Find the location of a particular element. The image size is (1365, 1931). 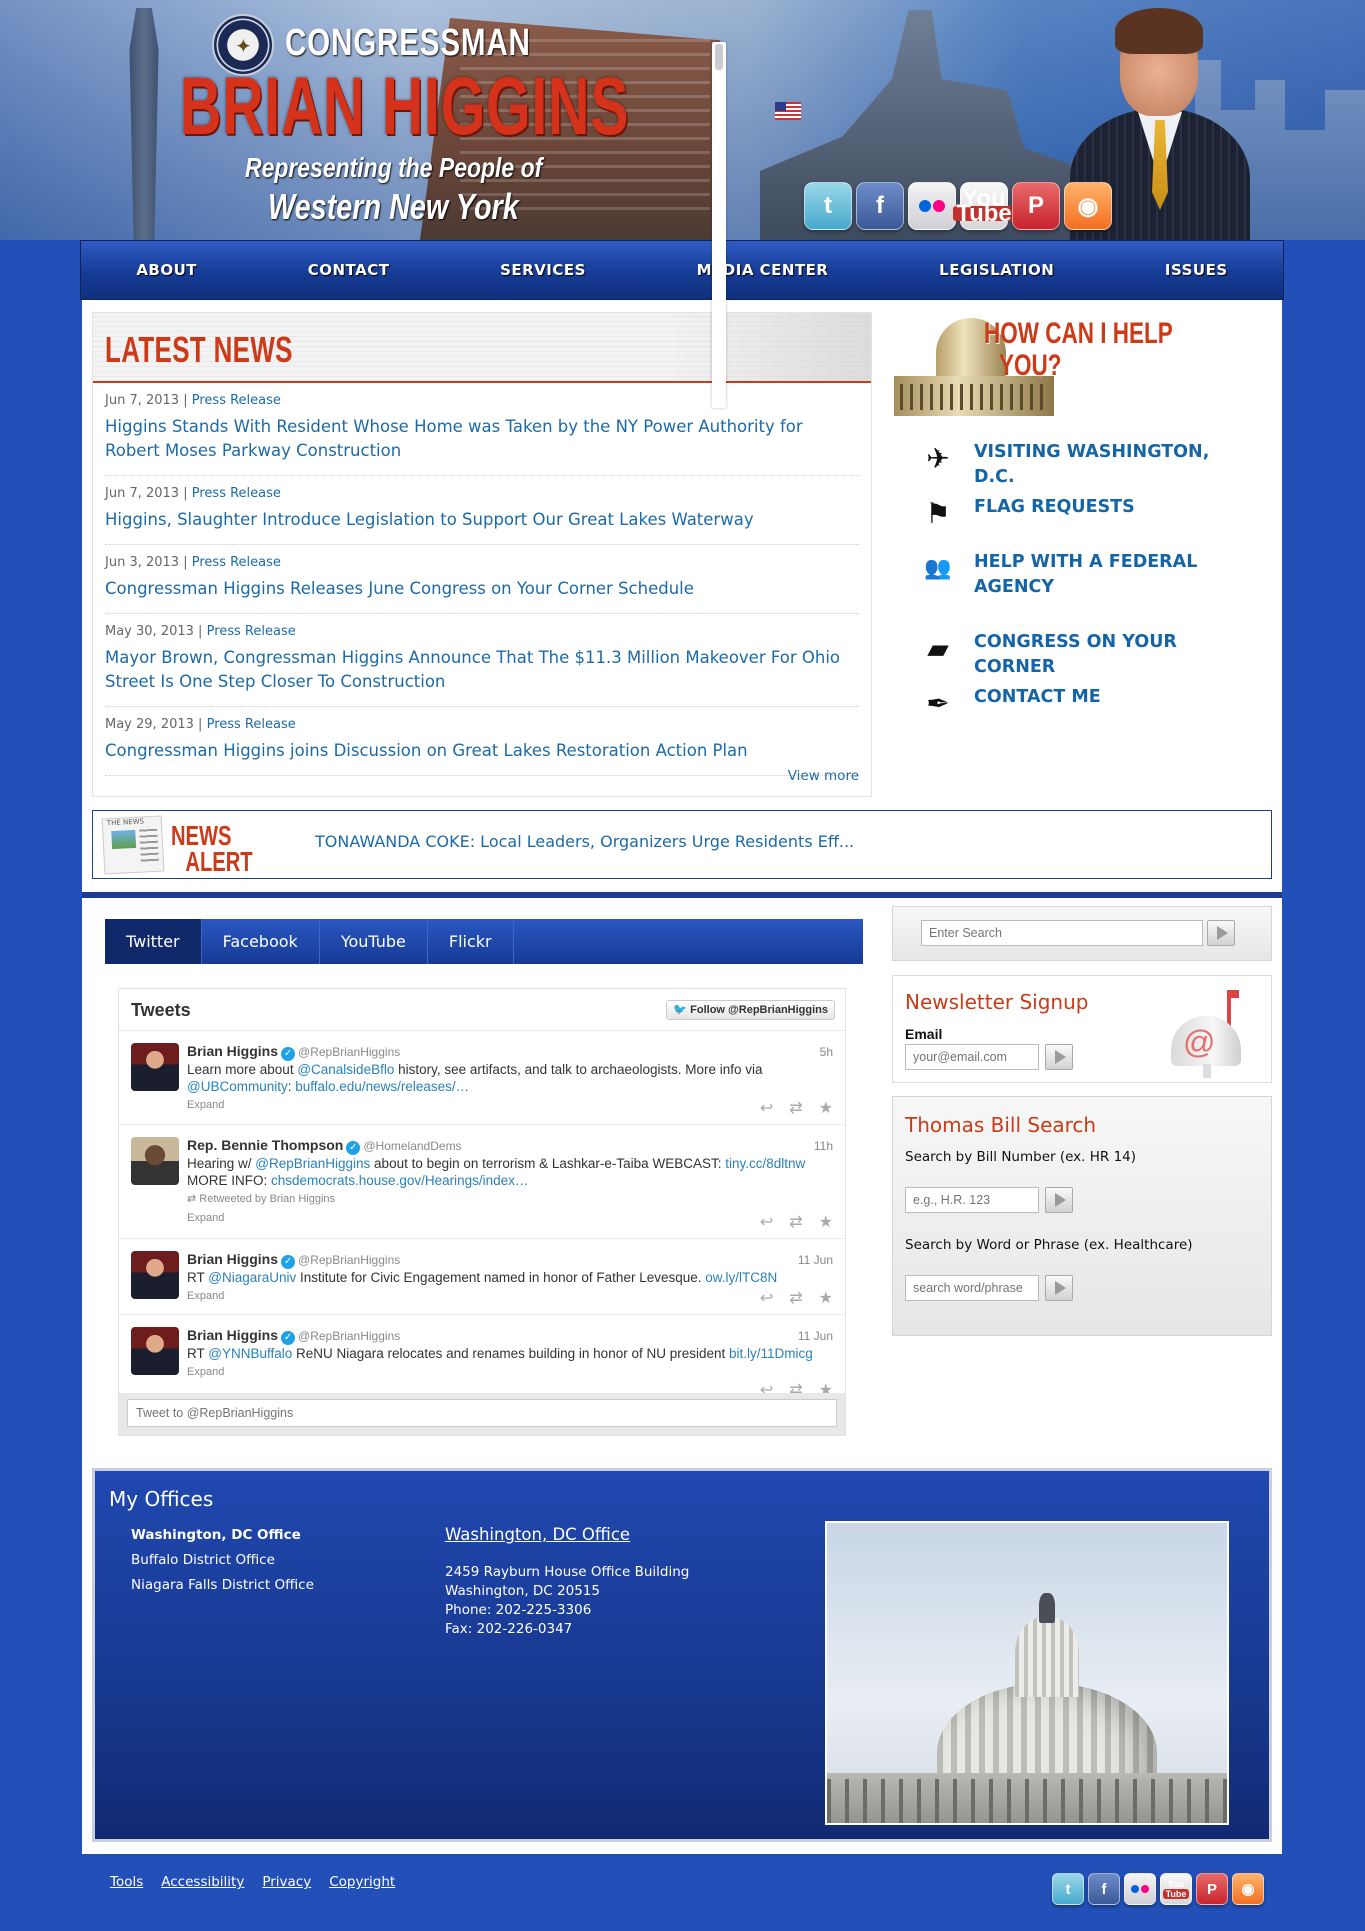

help-item-federal-agency: 👥 HELP WITH A FEDERAL AGENCY is located at coordinates (1082, 575).